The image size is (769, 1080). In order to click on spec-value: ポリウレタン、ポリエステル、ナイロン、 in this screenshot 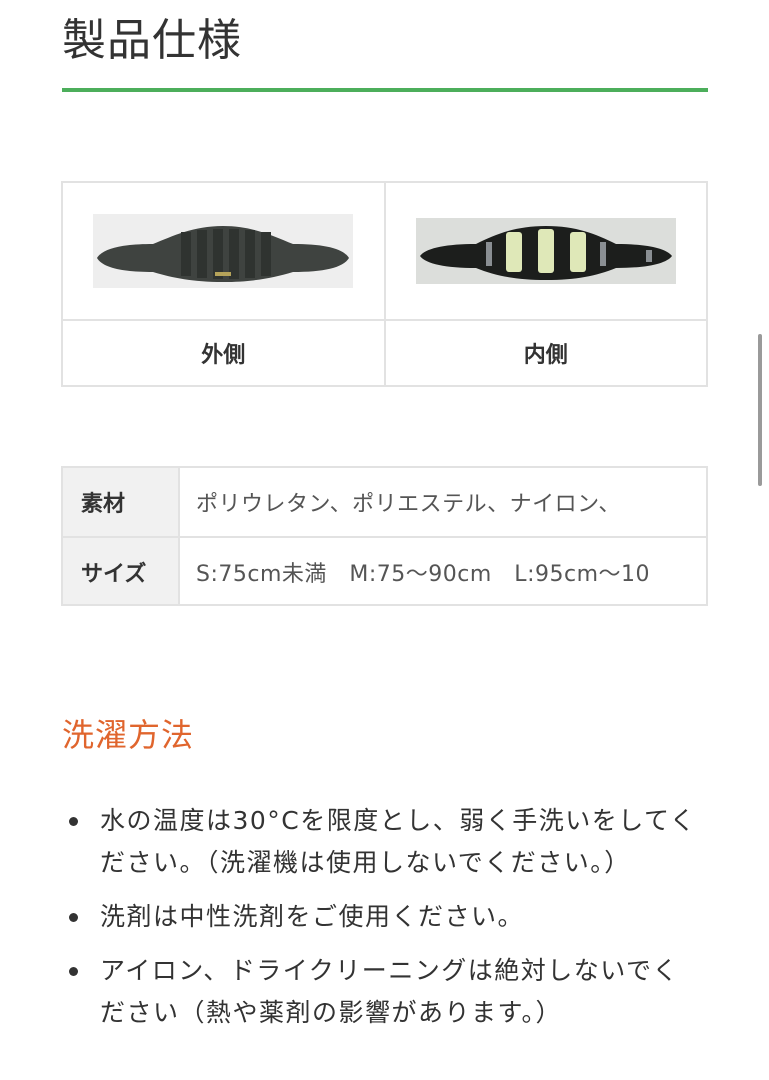, I will do `click(408, 504)`.